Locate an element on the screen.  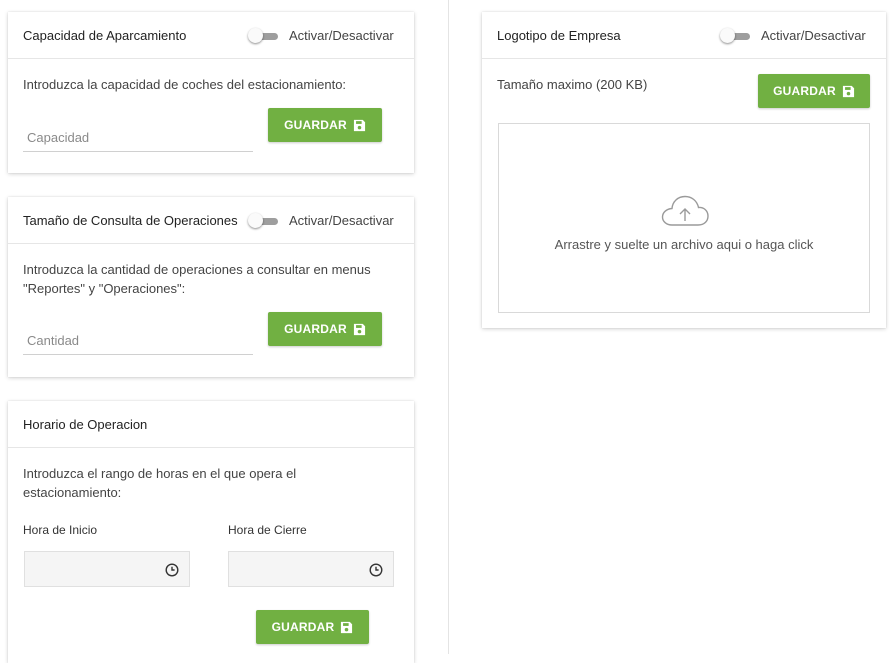
operations-query-toggle: Activar/Desactivar is located at coordinates (321, 220).